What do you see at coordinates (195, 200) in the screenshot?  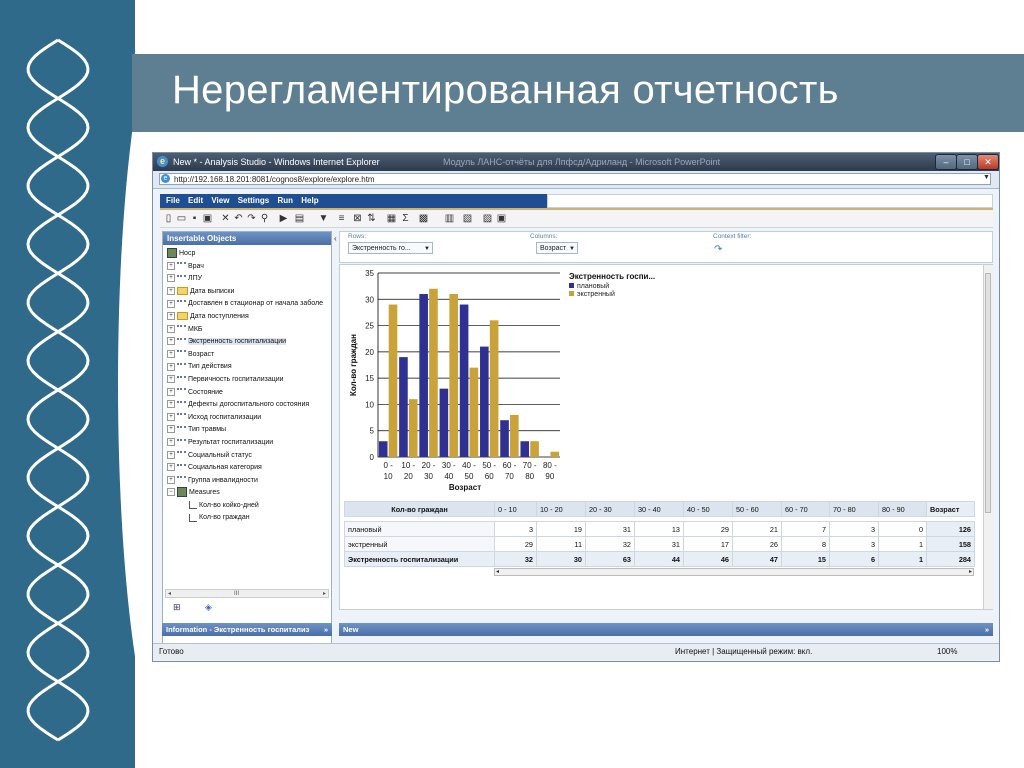 I see `menu-edit: Edit` at bounding box center [195, 200].